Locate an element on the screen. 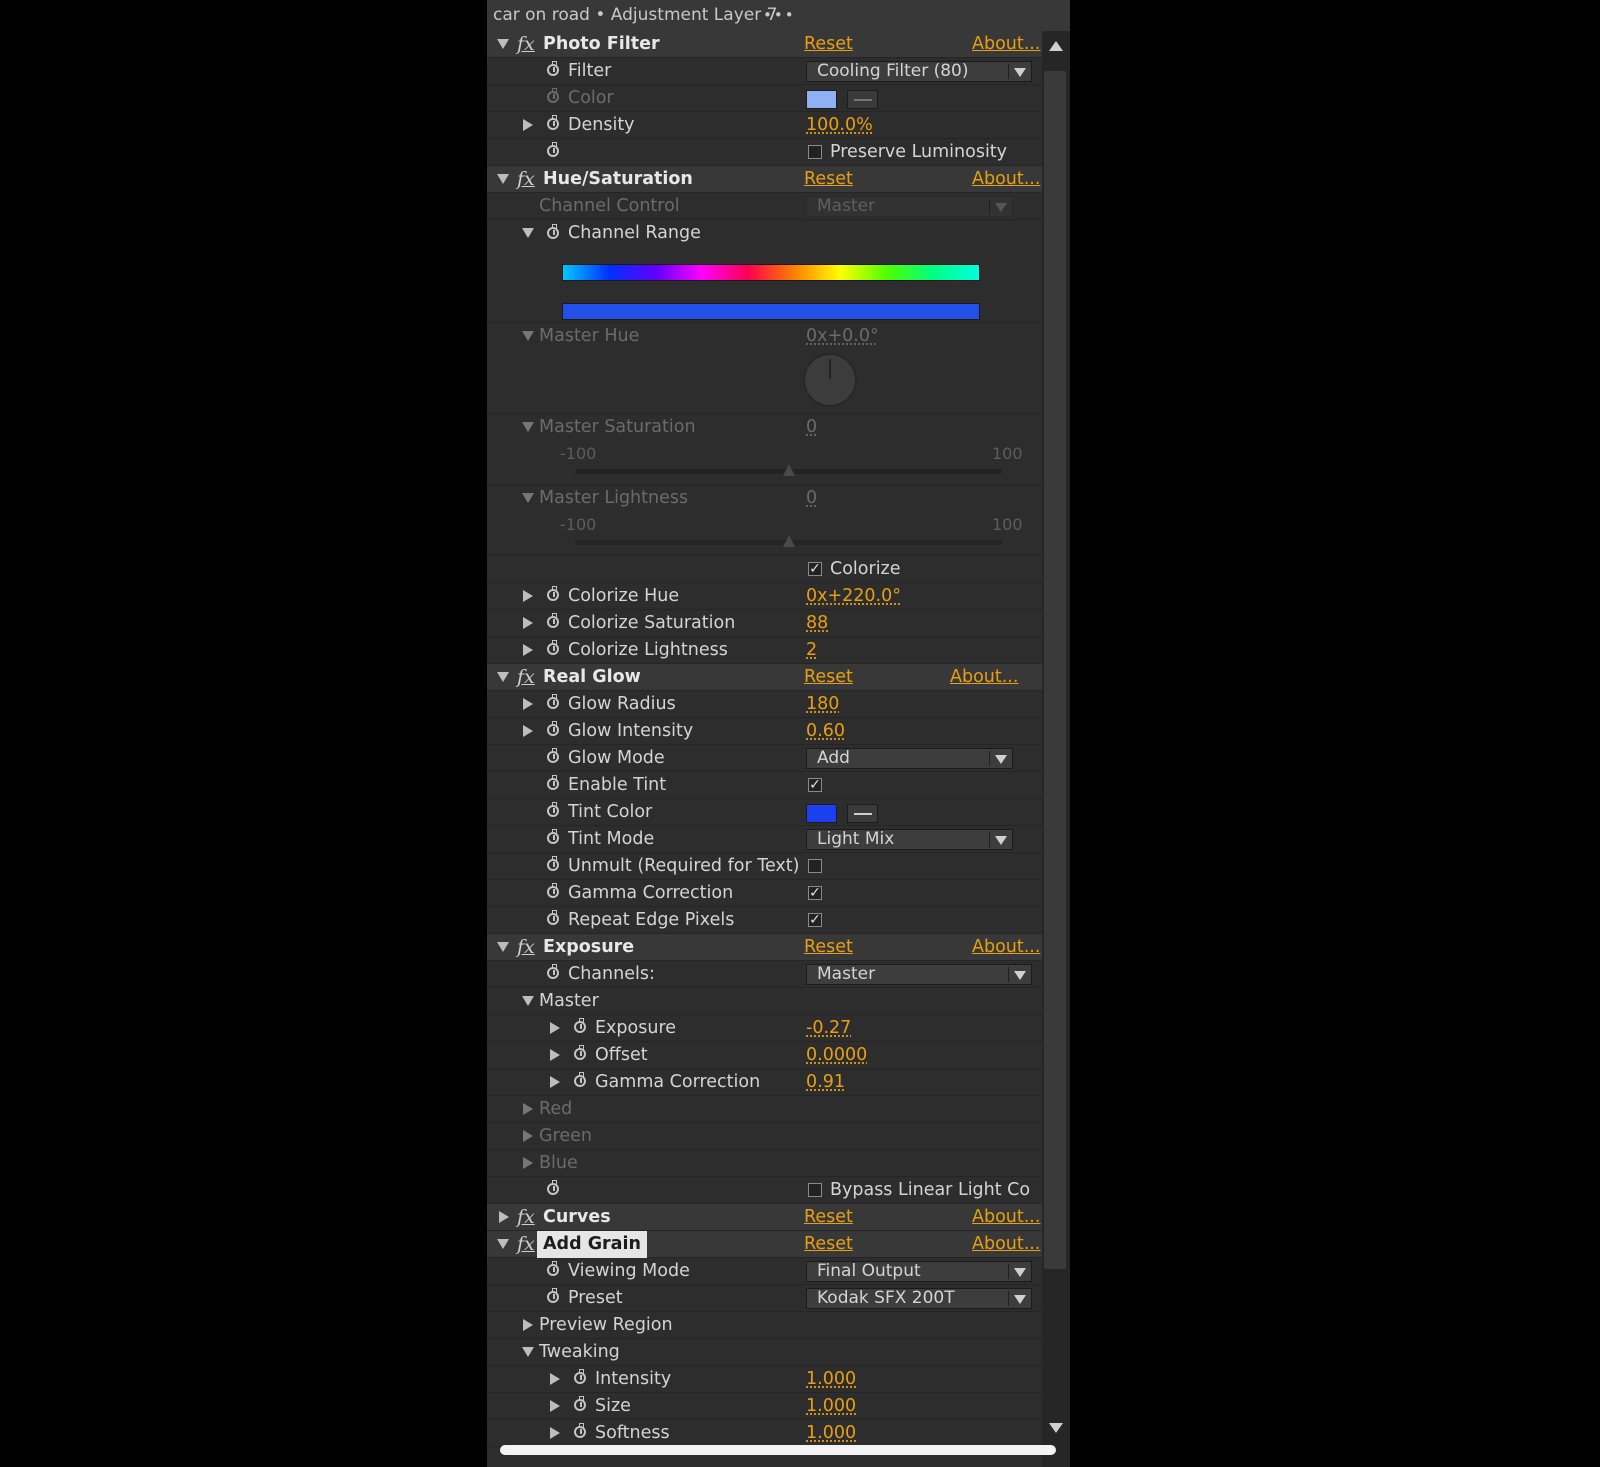 This screenshot has height=1467, width=1600. colorize-checkbox: ✓ is located at coordinates (815, 569).